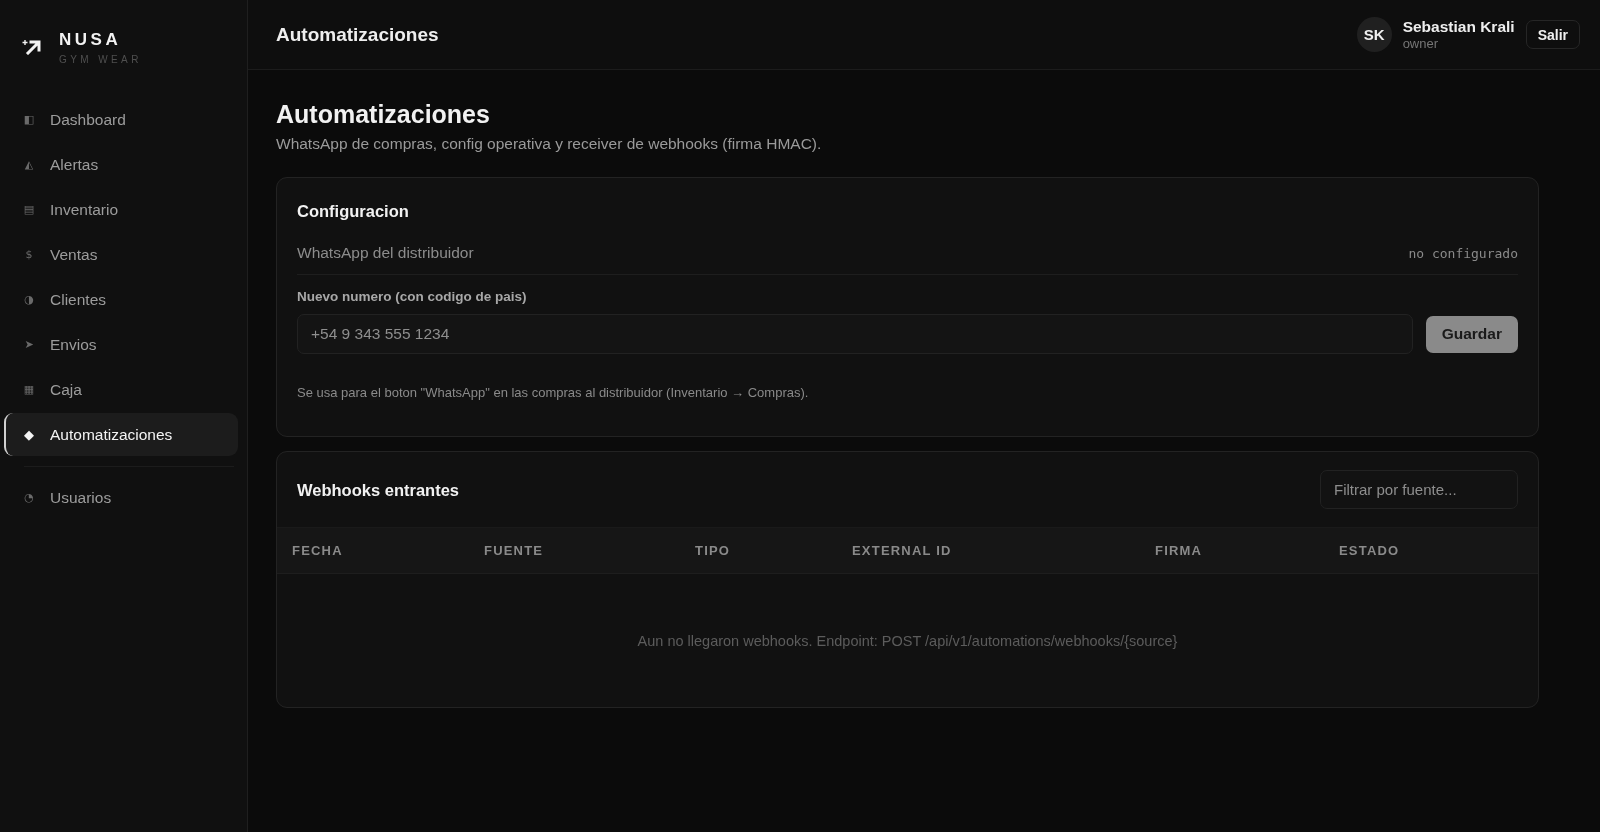  I want to click on brand-name: NUSA, so click(91, 40).